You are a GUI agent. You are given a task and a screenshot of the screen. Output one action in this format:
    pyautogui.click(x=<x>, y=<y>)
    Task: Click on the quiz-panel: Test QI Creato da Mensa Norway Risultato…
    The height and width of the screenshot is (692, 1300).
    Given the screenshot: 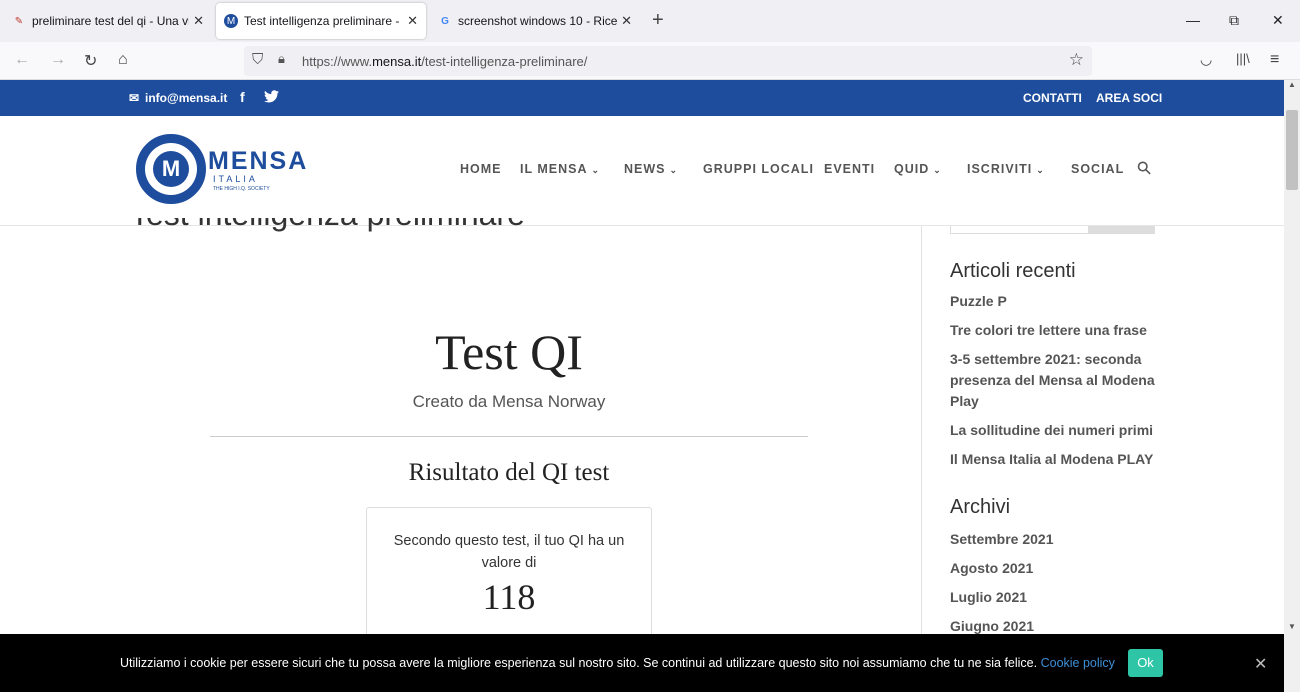 What is the action you would take?
    pyautogui.click(x=509, y=403)
    